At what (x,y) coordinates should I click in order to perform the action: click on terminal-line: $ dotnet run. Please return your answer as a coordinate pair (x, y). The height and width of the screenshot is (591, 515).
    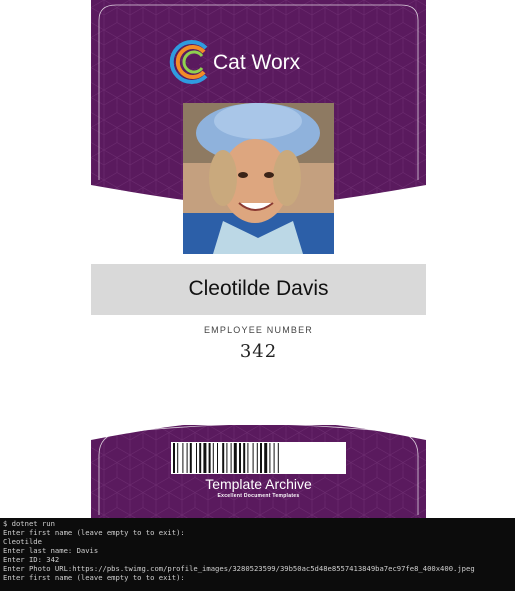
    Looking at the image, I should click on (29, 523).